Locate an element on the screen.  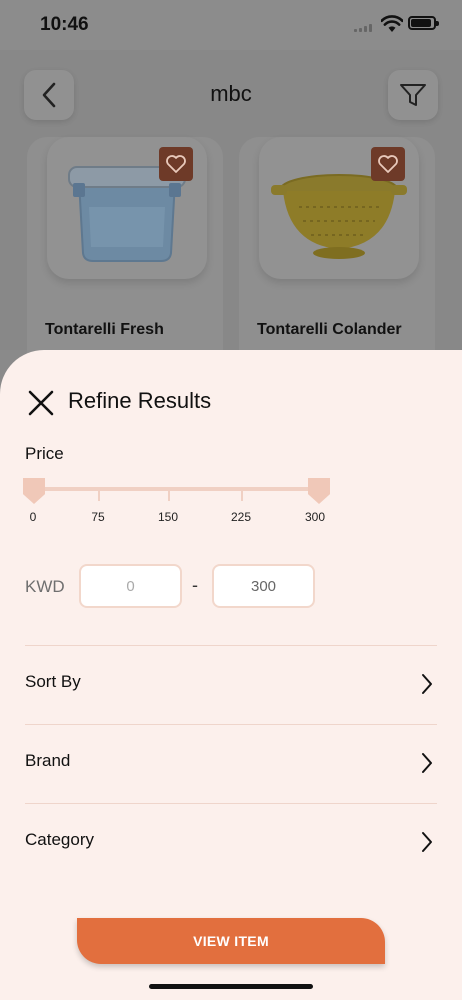
slider-max-handle is located at coordinates (319, 491).